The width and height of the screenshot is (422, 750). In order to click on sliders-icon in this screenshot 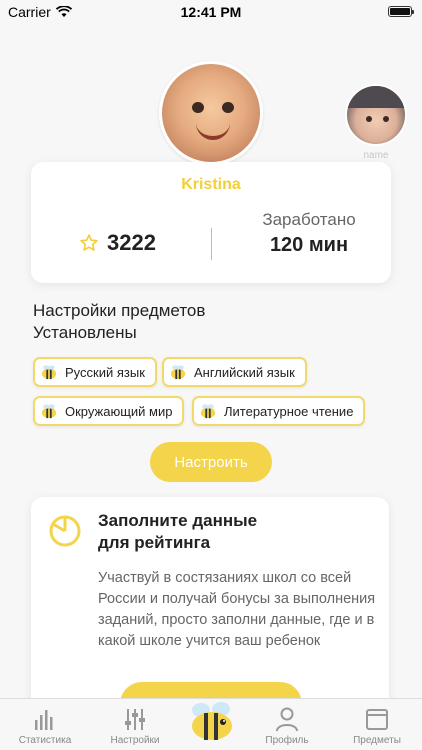, I will do `click(135, 719)`.